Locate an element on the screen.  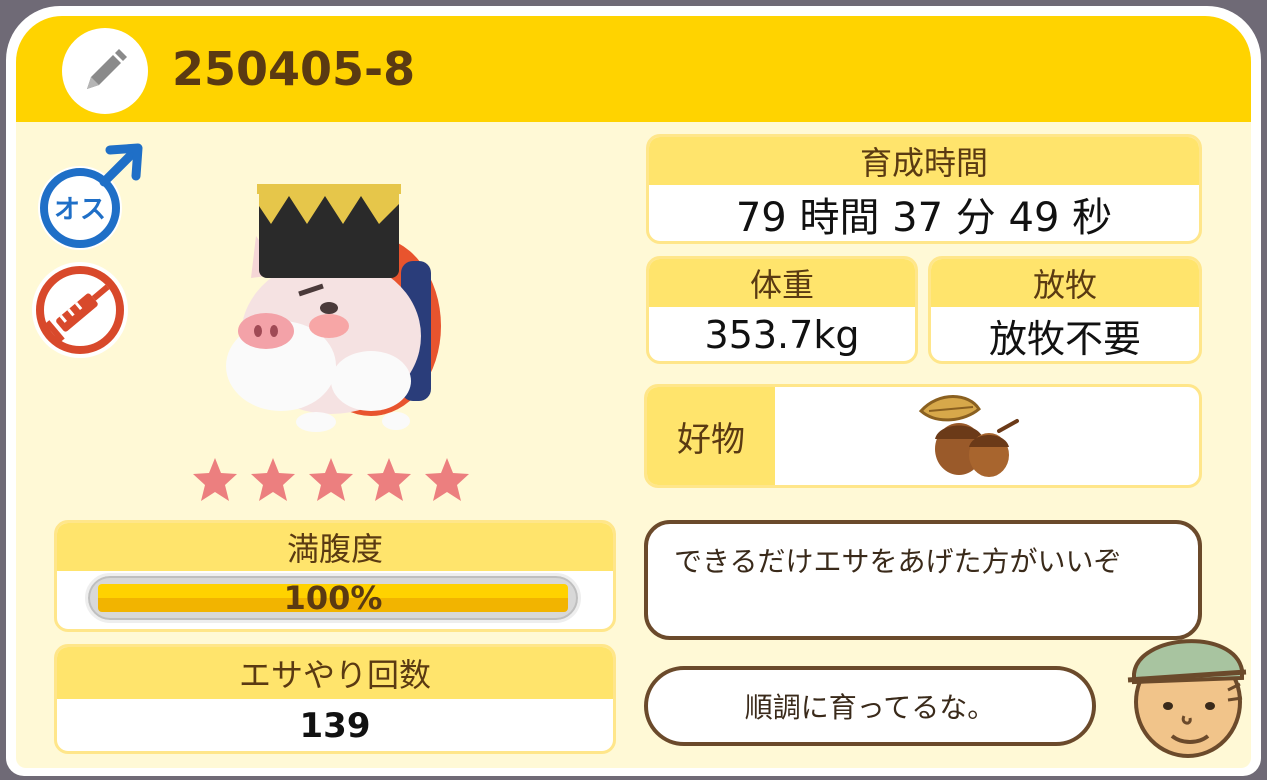
status-speech-bubble: 順調に育ってるな。 is located at coordinates (870, 706).